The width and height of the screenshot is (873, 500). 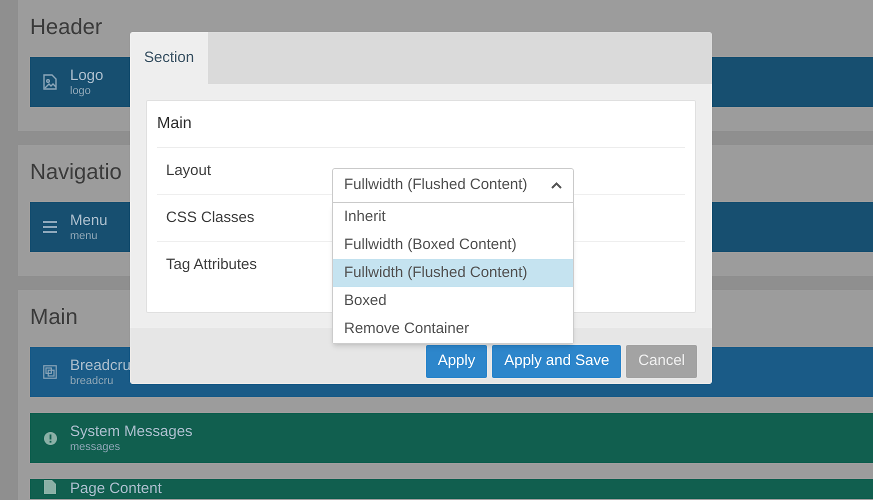 What do you see at coordinates (174, 124) in the screenshot?
I see `card-title: Main` at bounding box center [174, 124].